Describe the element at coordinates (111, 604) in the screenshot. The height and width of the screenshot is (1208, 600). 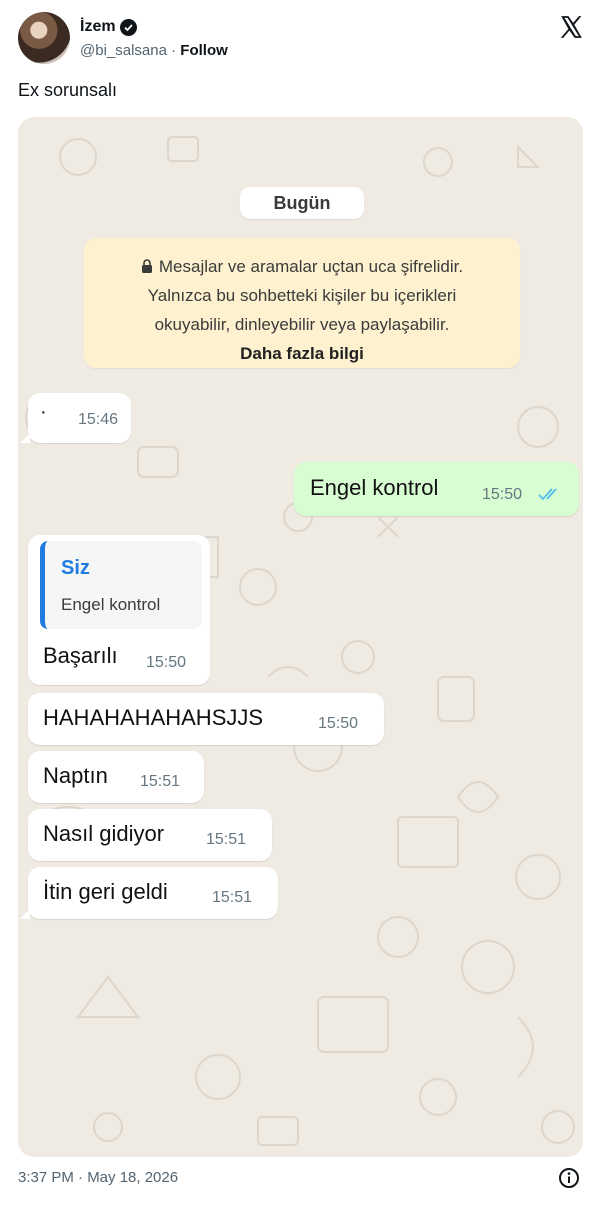
I see `quoted-text: Engel kontrol` at that location.